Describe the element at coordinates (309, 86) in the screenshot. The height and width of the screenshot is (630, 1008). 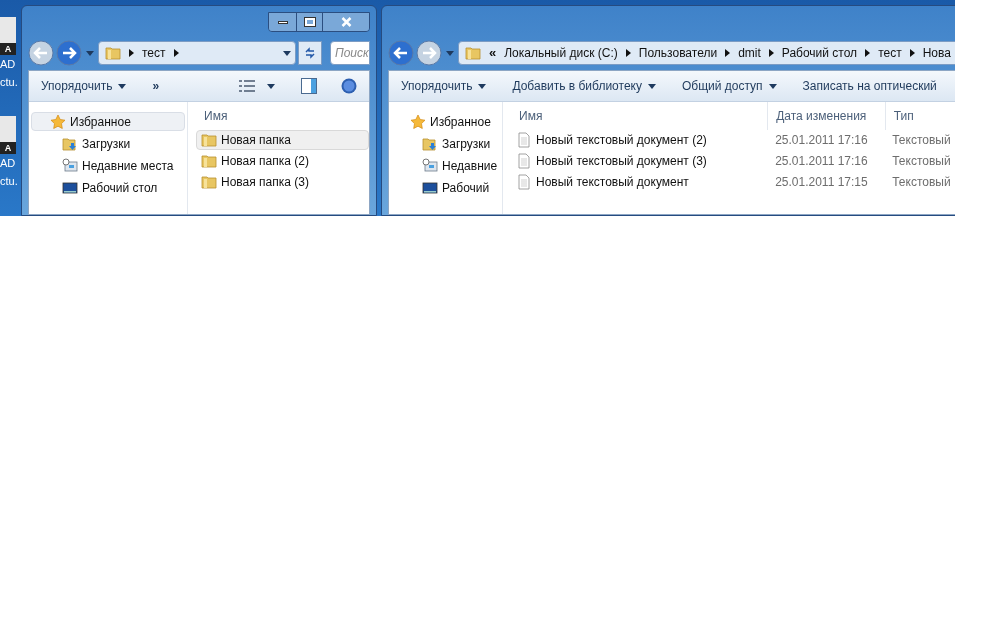
I see `preview-pane-icon` at that location.